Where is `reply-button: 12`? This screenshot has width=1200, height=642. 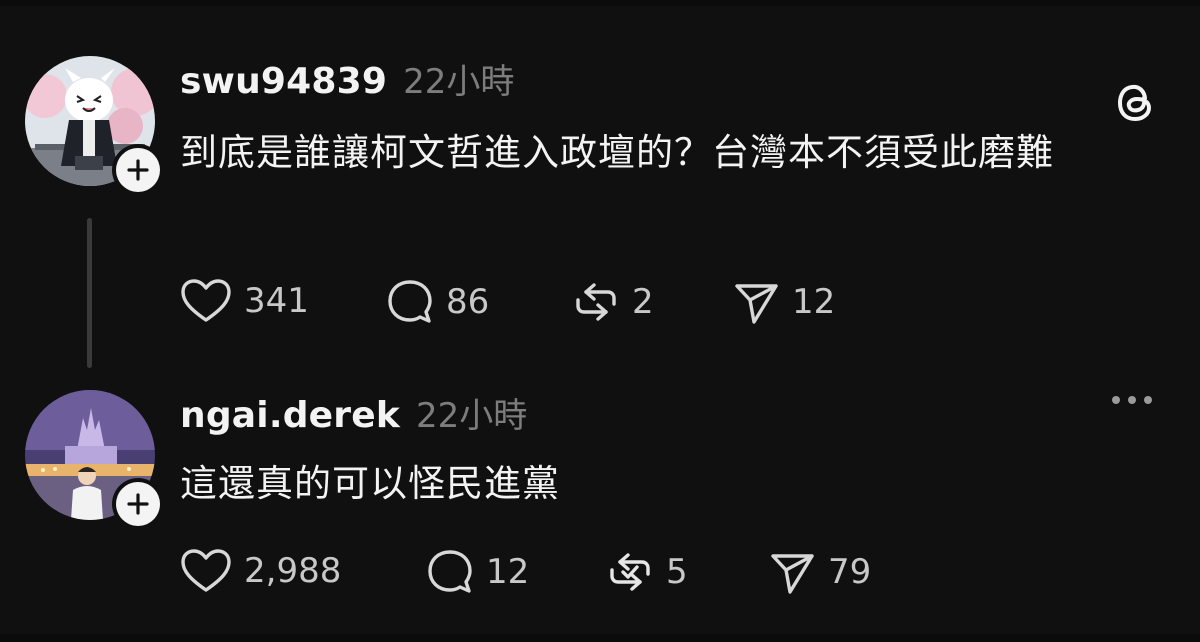 reply-button: 12 is located at coordinates (477, 572).